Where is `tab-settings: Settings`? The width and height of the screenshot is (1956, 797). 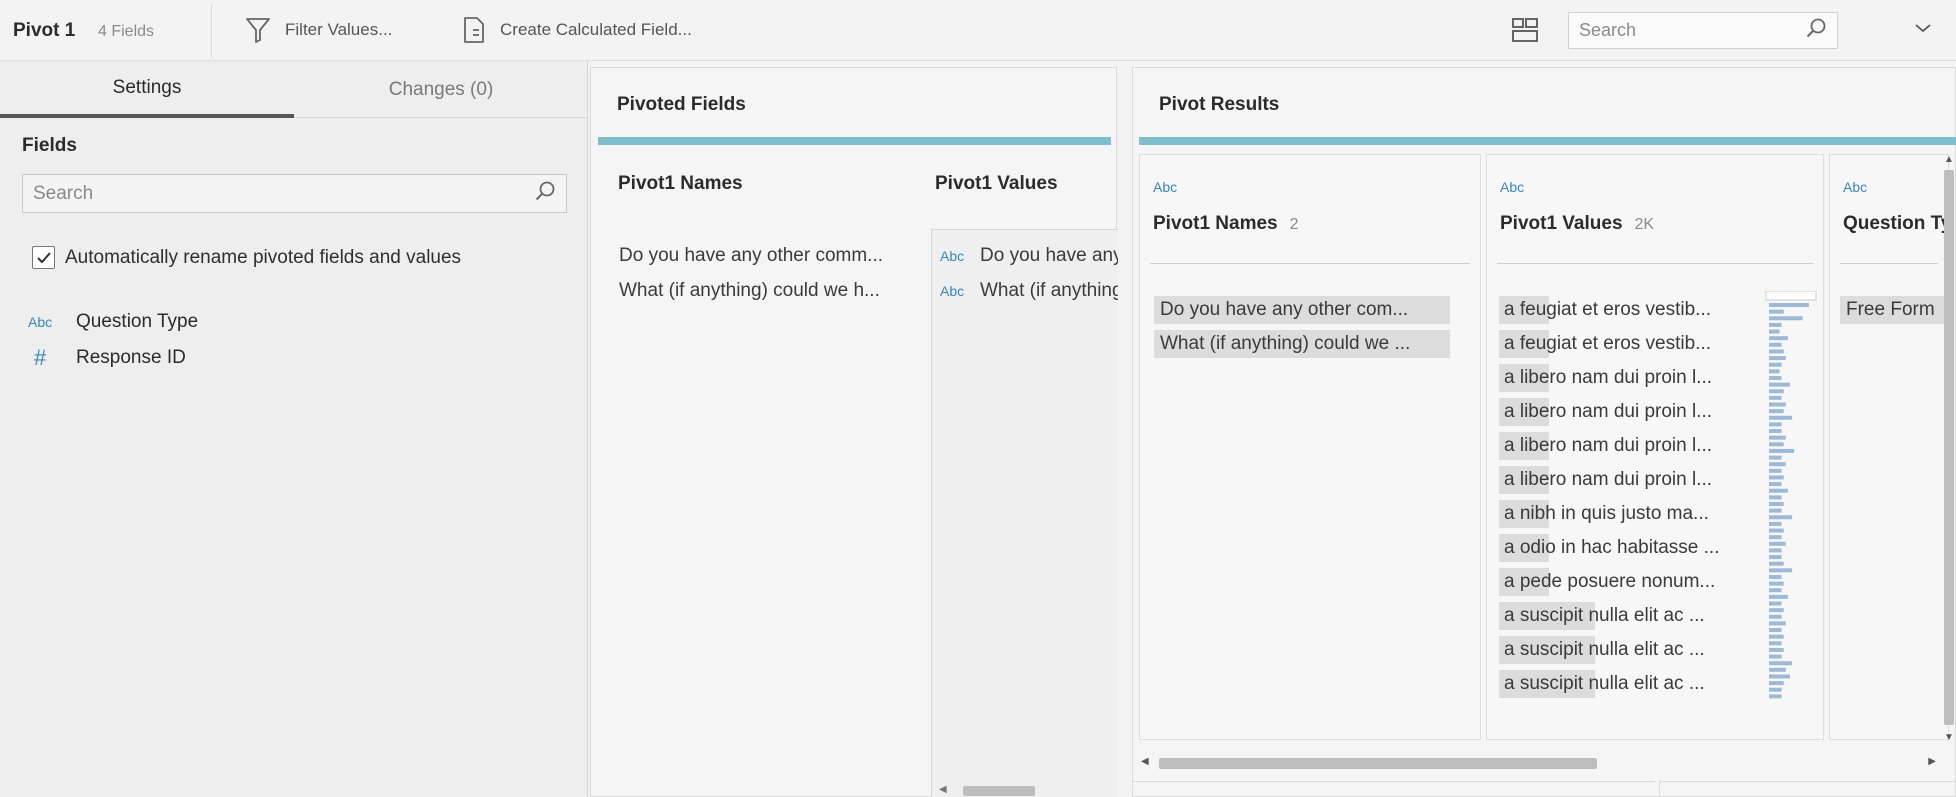
tab-settings: Settings is located at coordinates (147, 89).